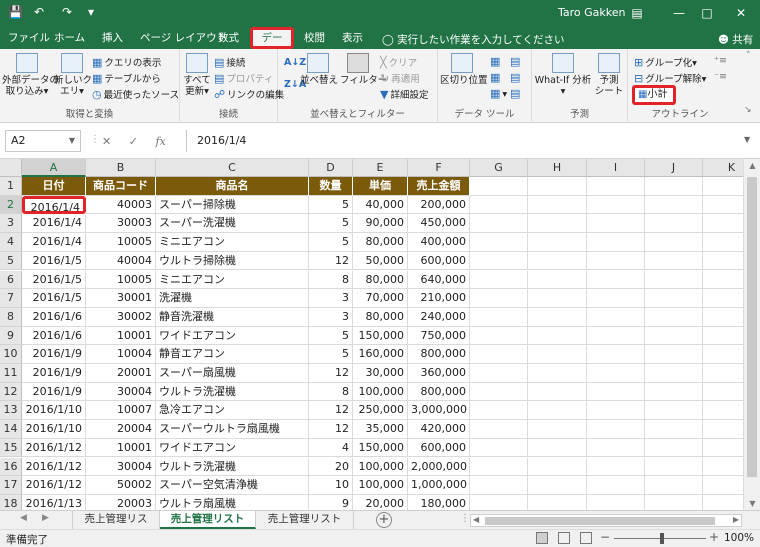 Image resolution: width=760 pixels, height=547 pixels. What do you see at coordinates (674, 168) in the screenshot?
I see `column-header-j: J` at bounding box center [674, 168].